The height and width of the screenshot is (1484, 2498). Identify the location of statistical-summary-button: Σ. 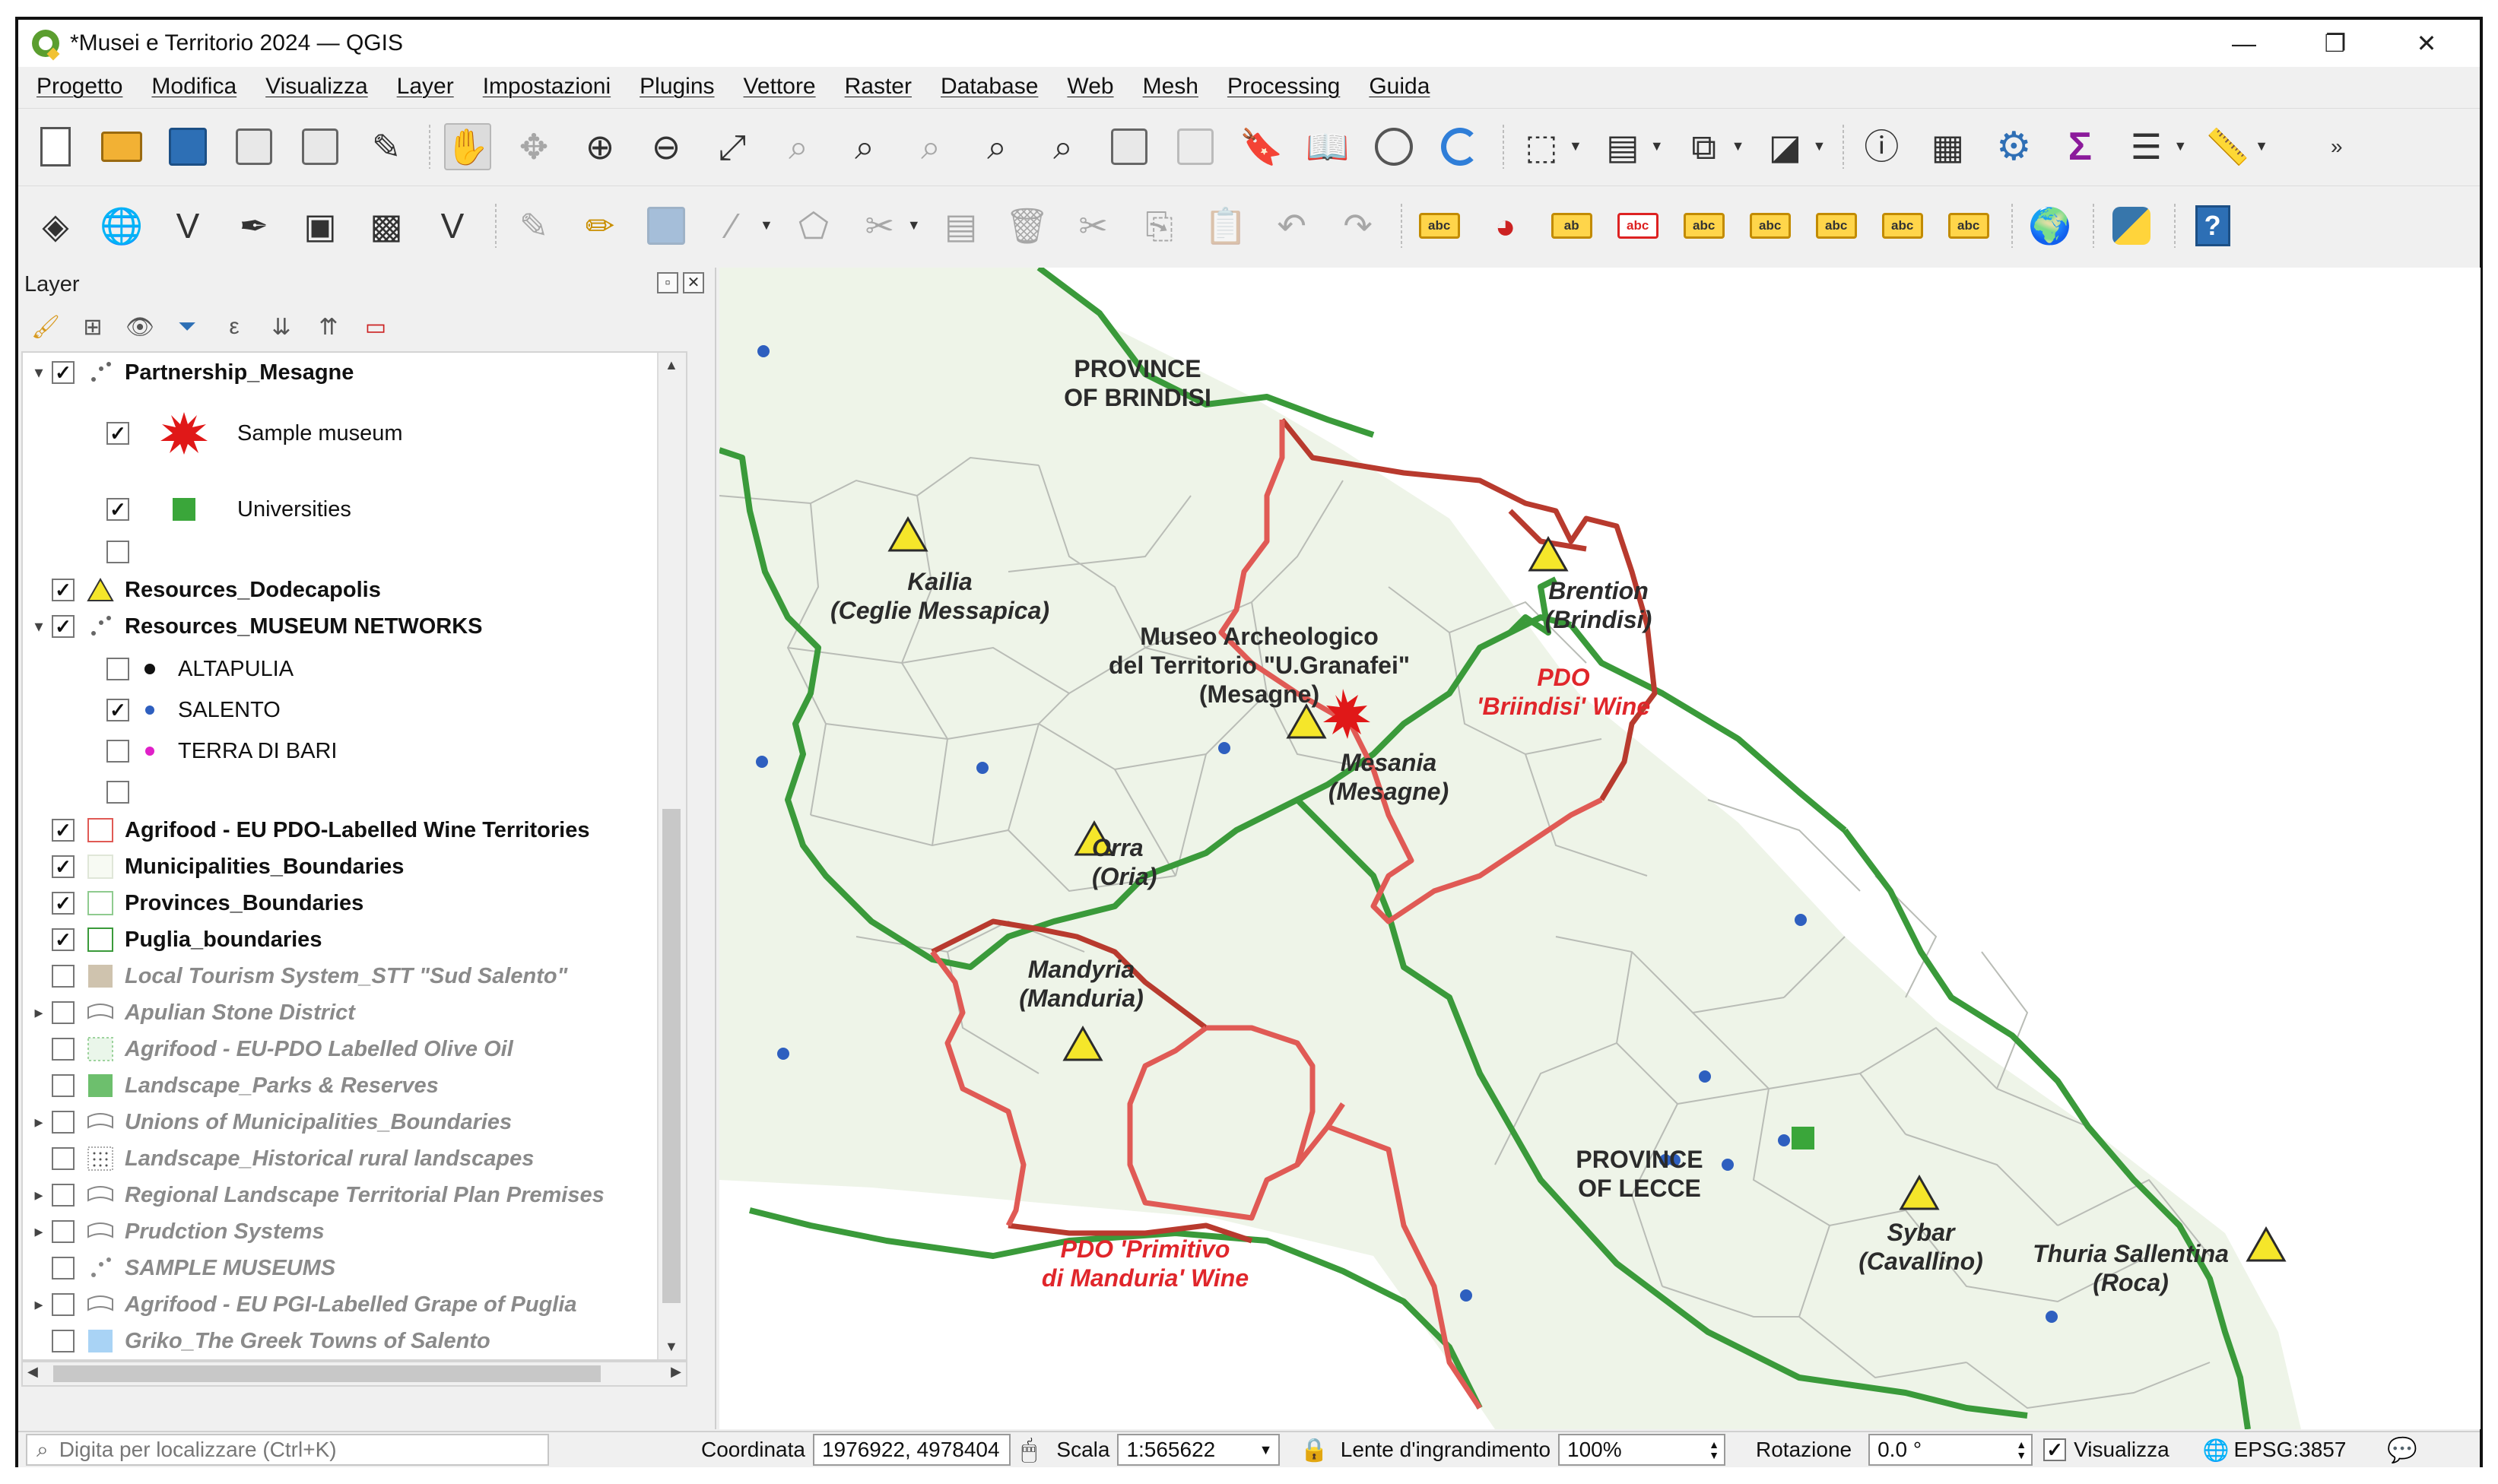
(2080, 146).